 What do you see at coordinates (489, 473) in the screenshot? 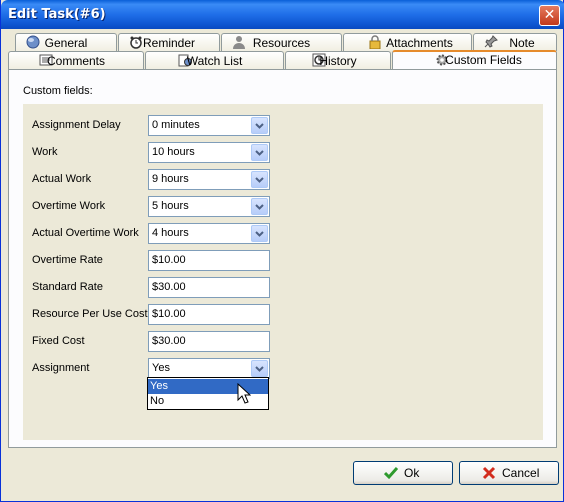
I see `cross-icon` at bounding box center [489, 473].